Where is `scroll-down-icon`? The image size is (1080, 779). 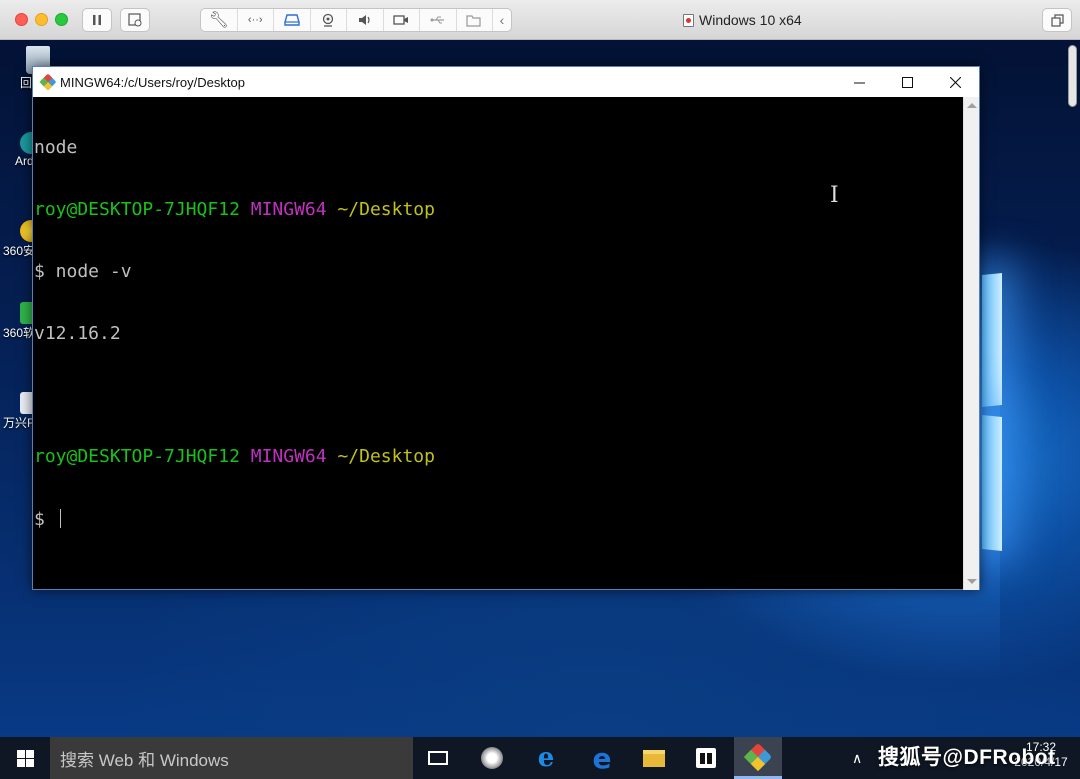 scroll-down-icon is located at coordinates (972, 581).